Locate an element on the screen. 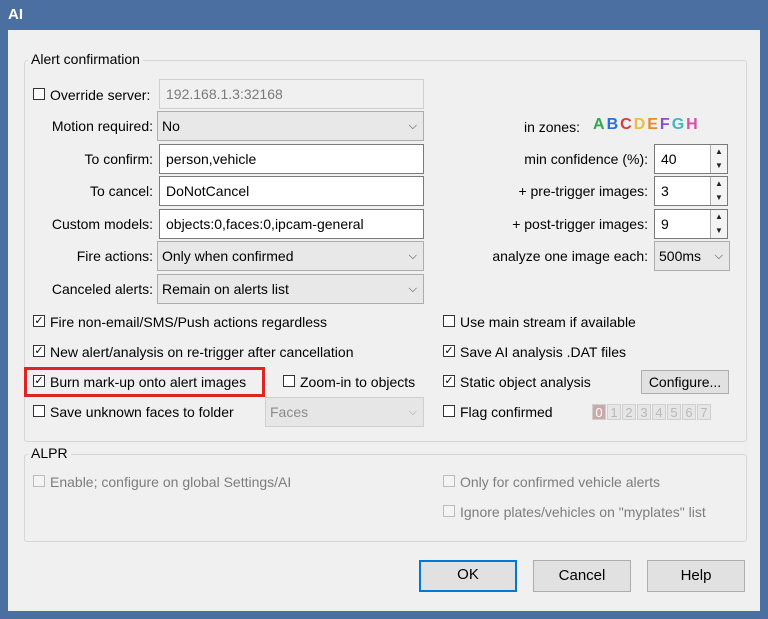 Image resolution: width=768 pixels, height=619 pixels. in-zones-label: in zones: is located at coordinates (551, 127).